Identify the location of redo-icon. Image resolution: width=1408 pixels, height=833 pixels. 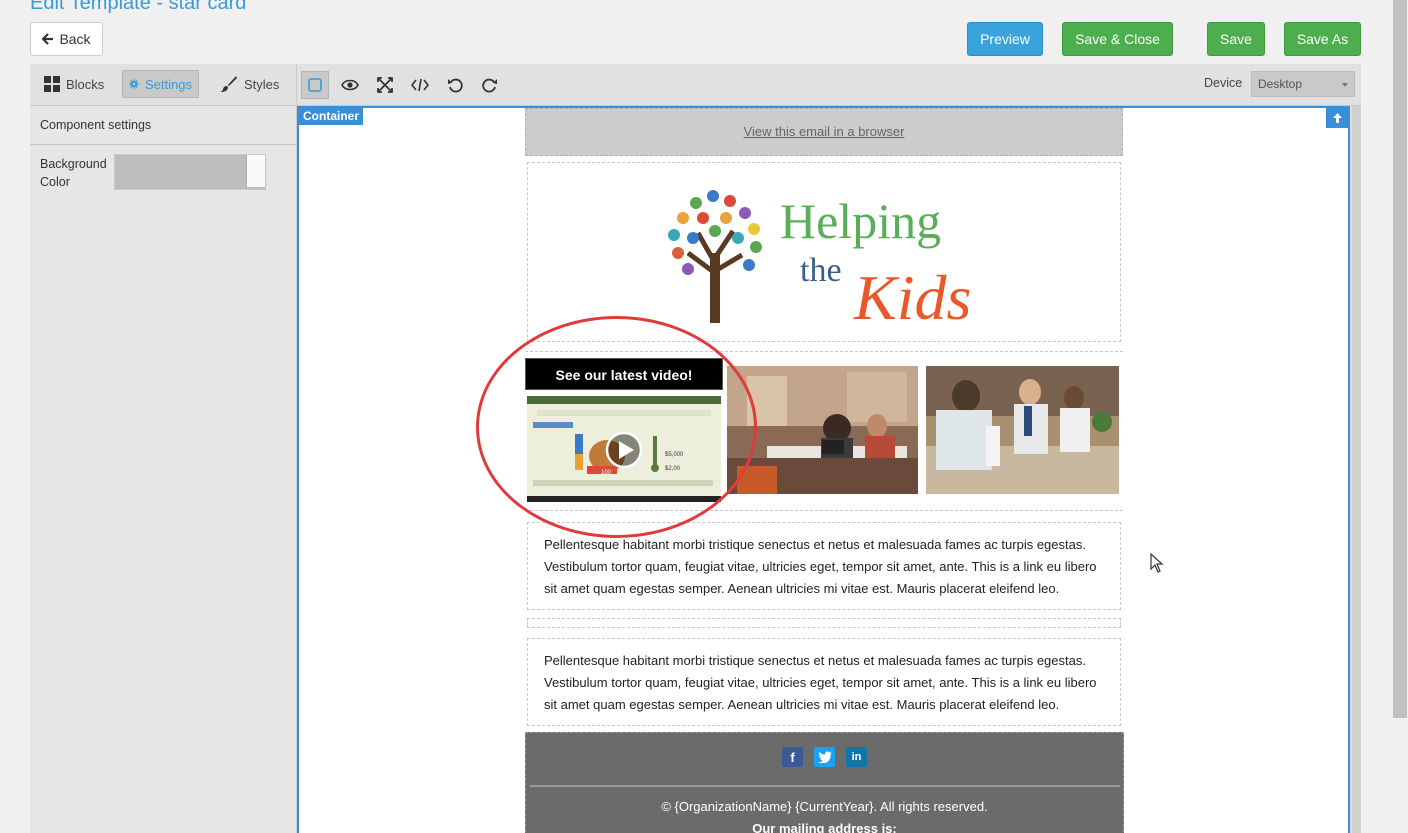
(489, 85).